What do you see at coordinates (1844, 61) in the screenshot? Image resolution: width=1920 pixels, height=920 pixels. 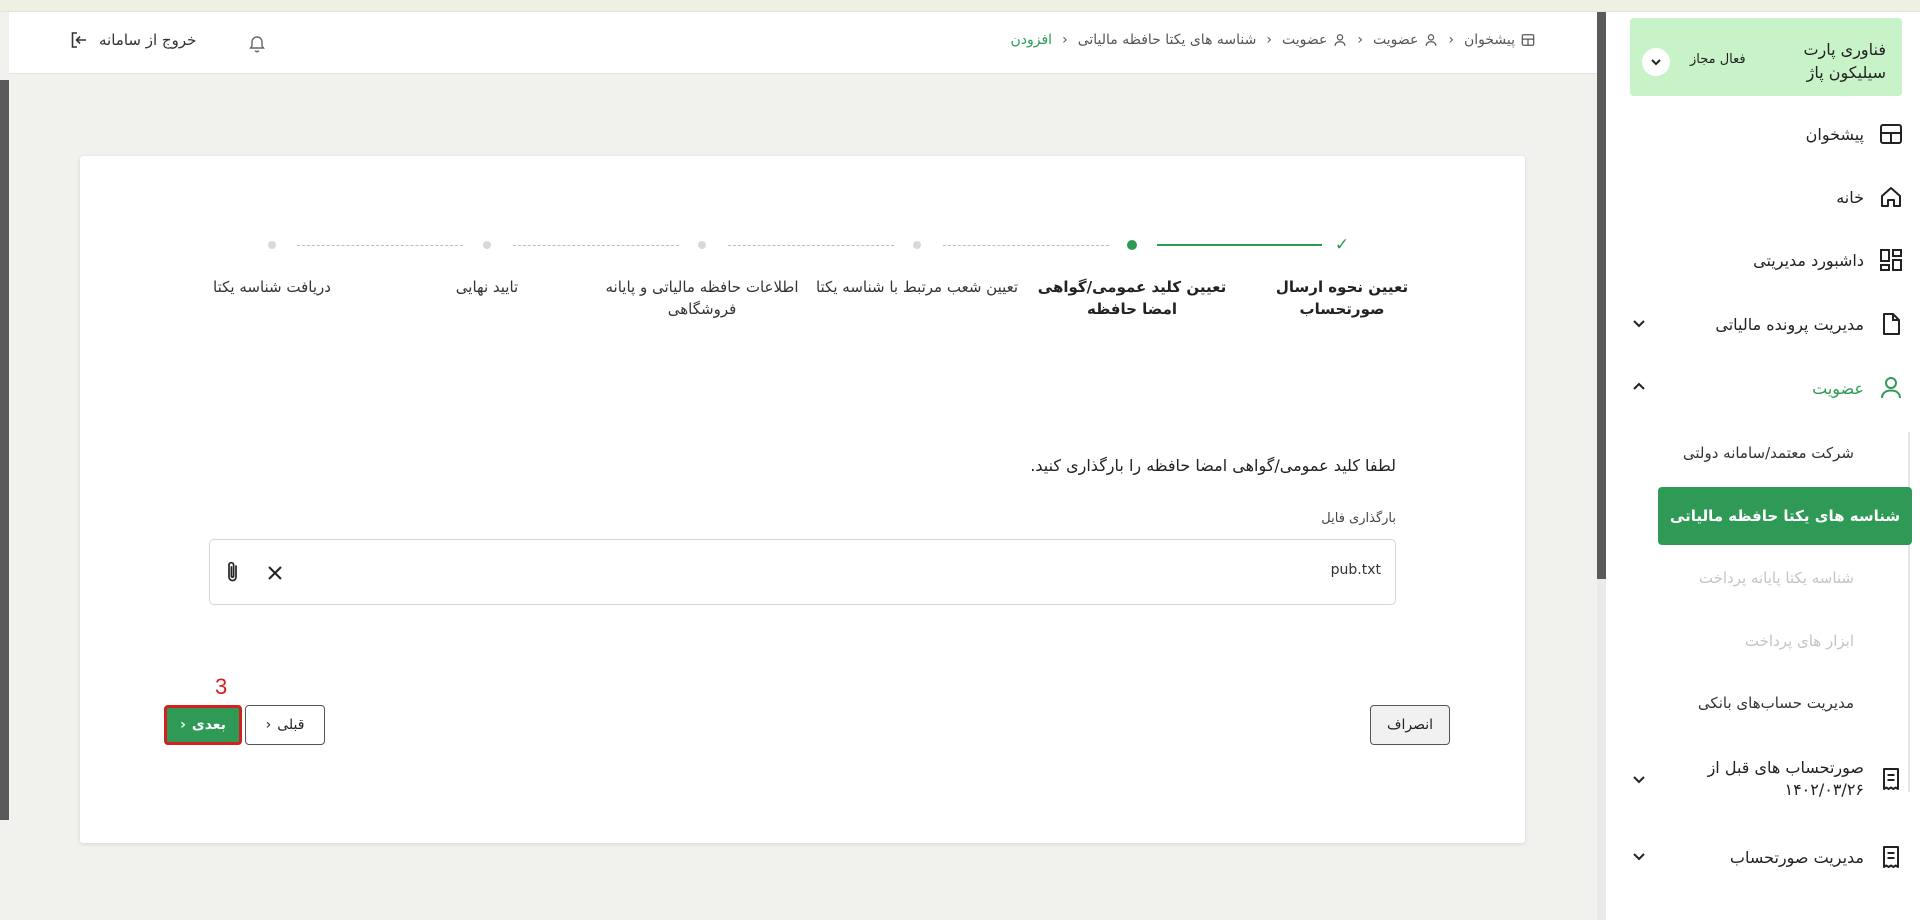 I see `company-name: فناوری پارت سیلیکون پاژ` at bounding box center [1844, 61].